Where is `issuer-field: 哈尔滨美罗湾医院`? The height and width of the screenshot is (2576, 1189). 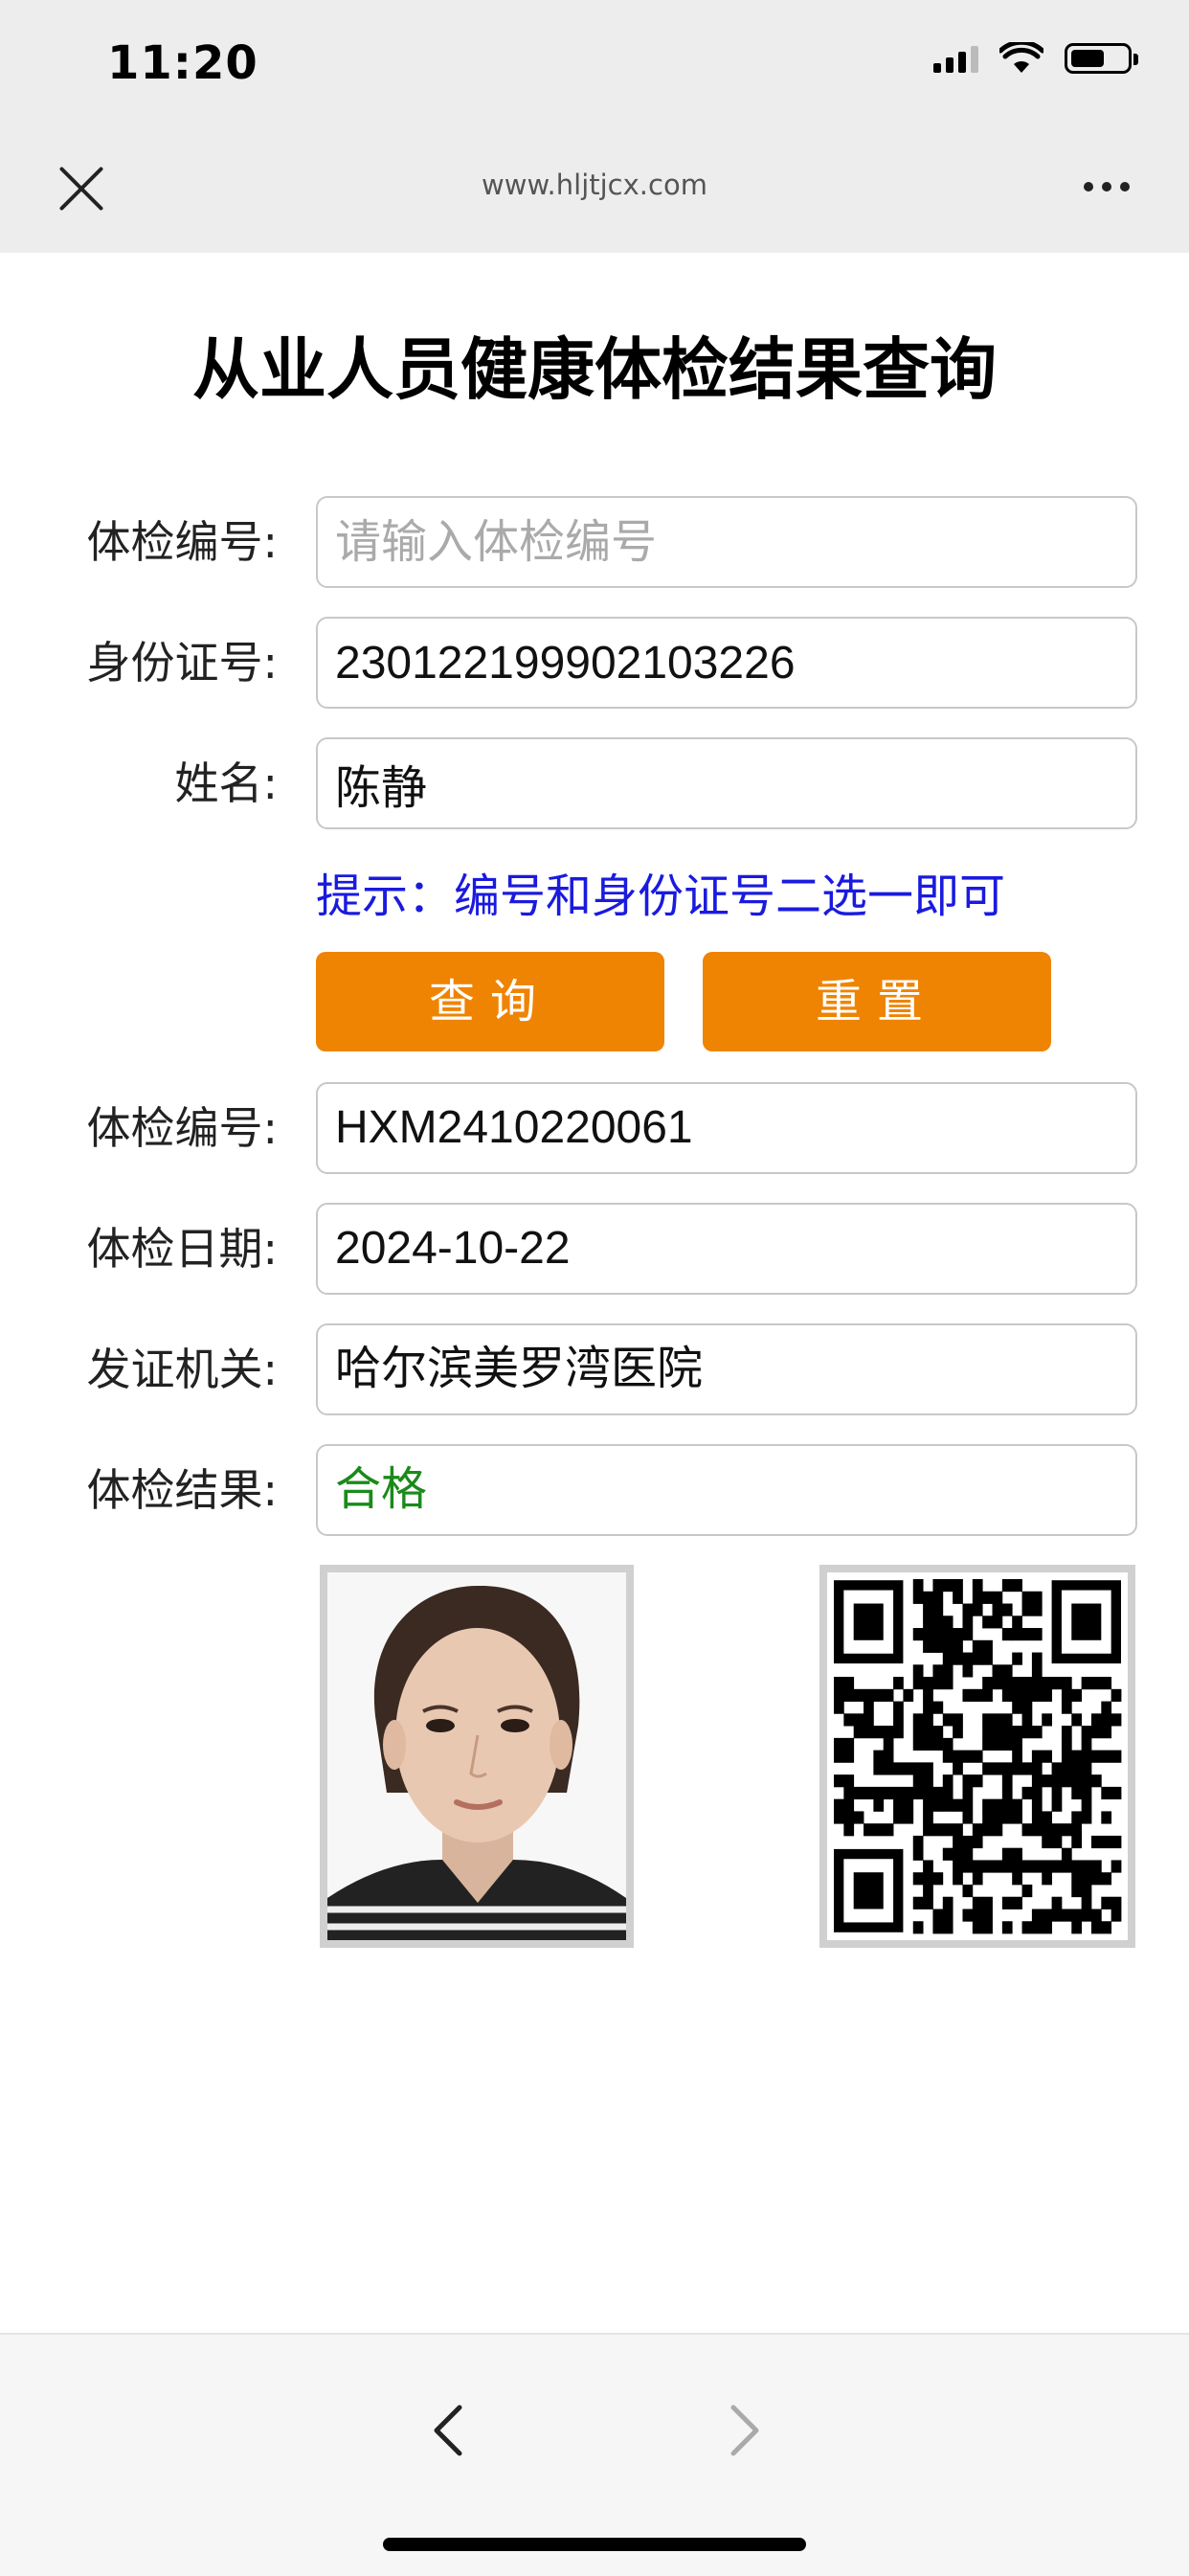
issuer-field: 哈尔滨美罗湾医院 is located at coordinates (726, 1369).